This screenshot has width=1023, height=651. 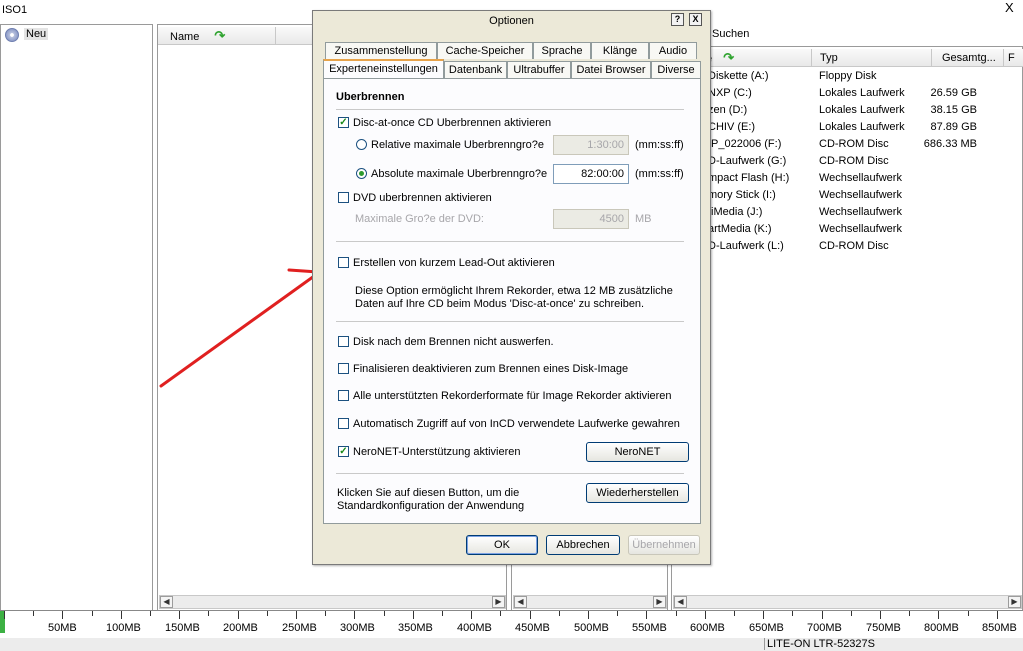 I want to click on absolute-max-label: Absolute maximale Uberbrenngro?e, so click(x=459, y=174).